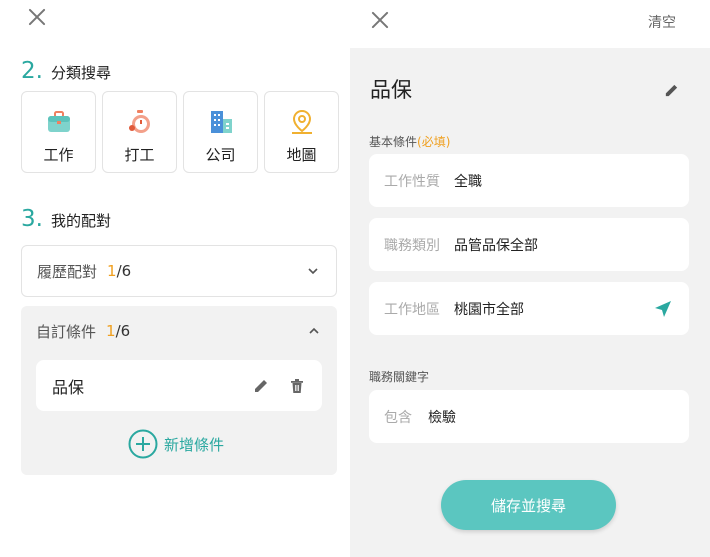 Image resolution: width=710 pixels, height=557 pixels. I want to click on trash-icon, so click(297, 386).